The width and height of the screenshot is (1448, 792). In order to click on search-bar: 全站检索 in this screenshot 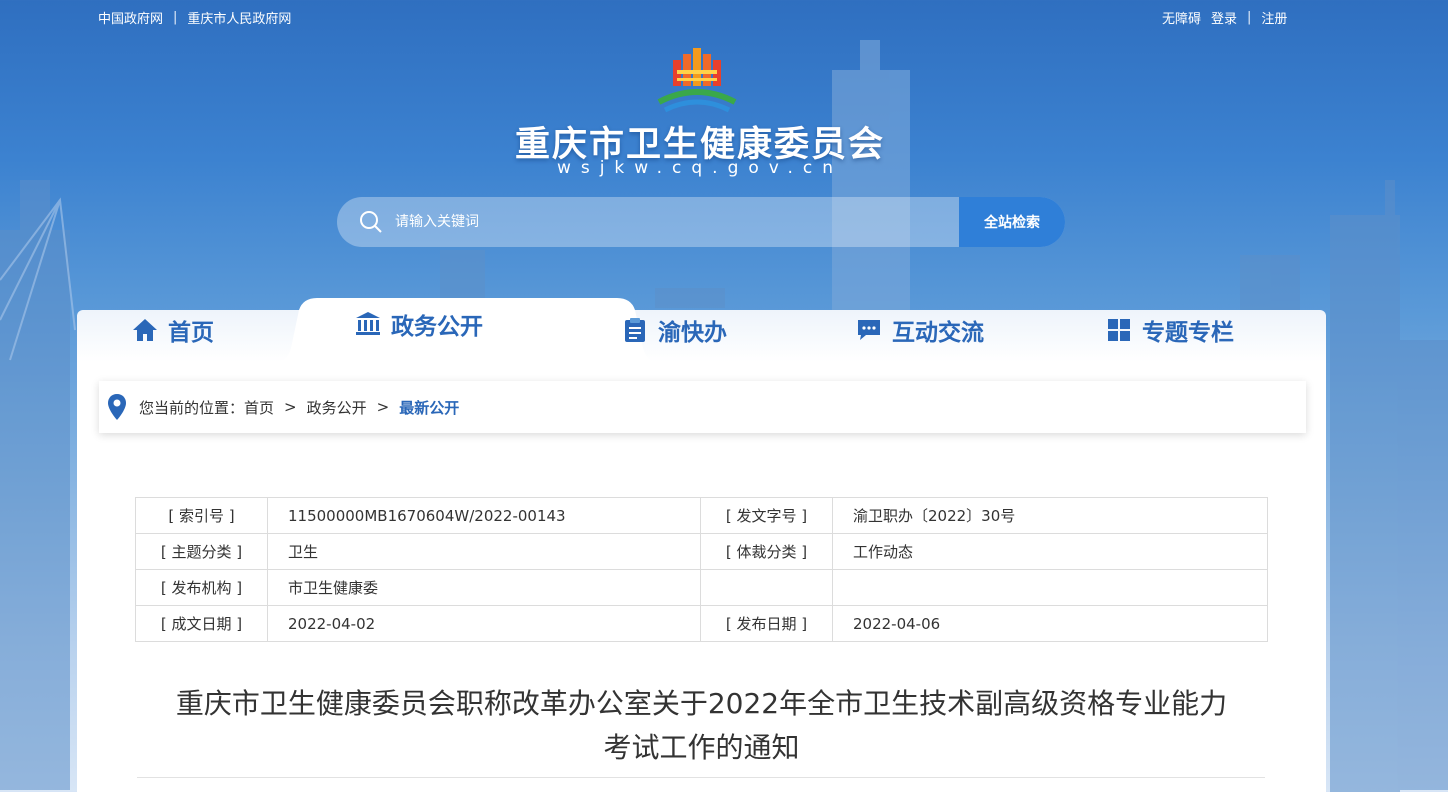, I will do `click(701, 222)`.